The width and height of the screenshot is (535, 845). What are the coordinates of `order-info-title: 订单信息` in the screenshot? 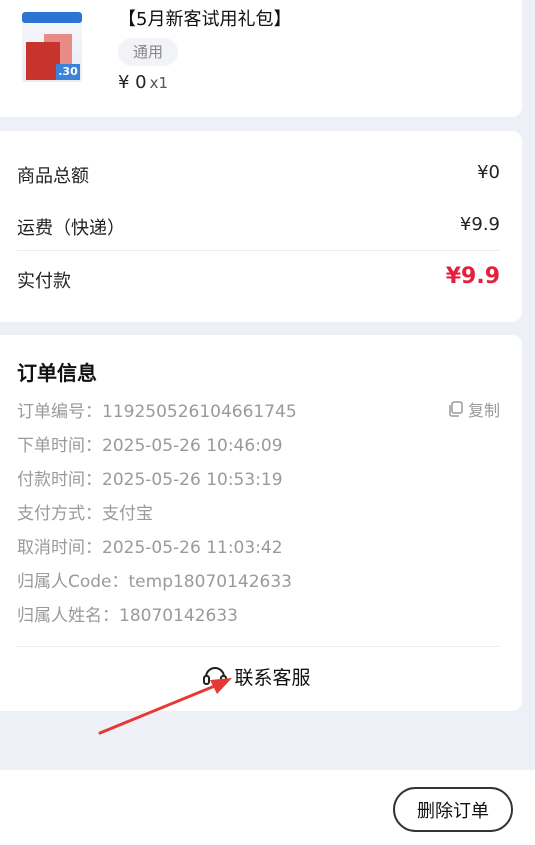 It's located at (57, 373).